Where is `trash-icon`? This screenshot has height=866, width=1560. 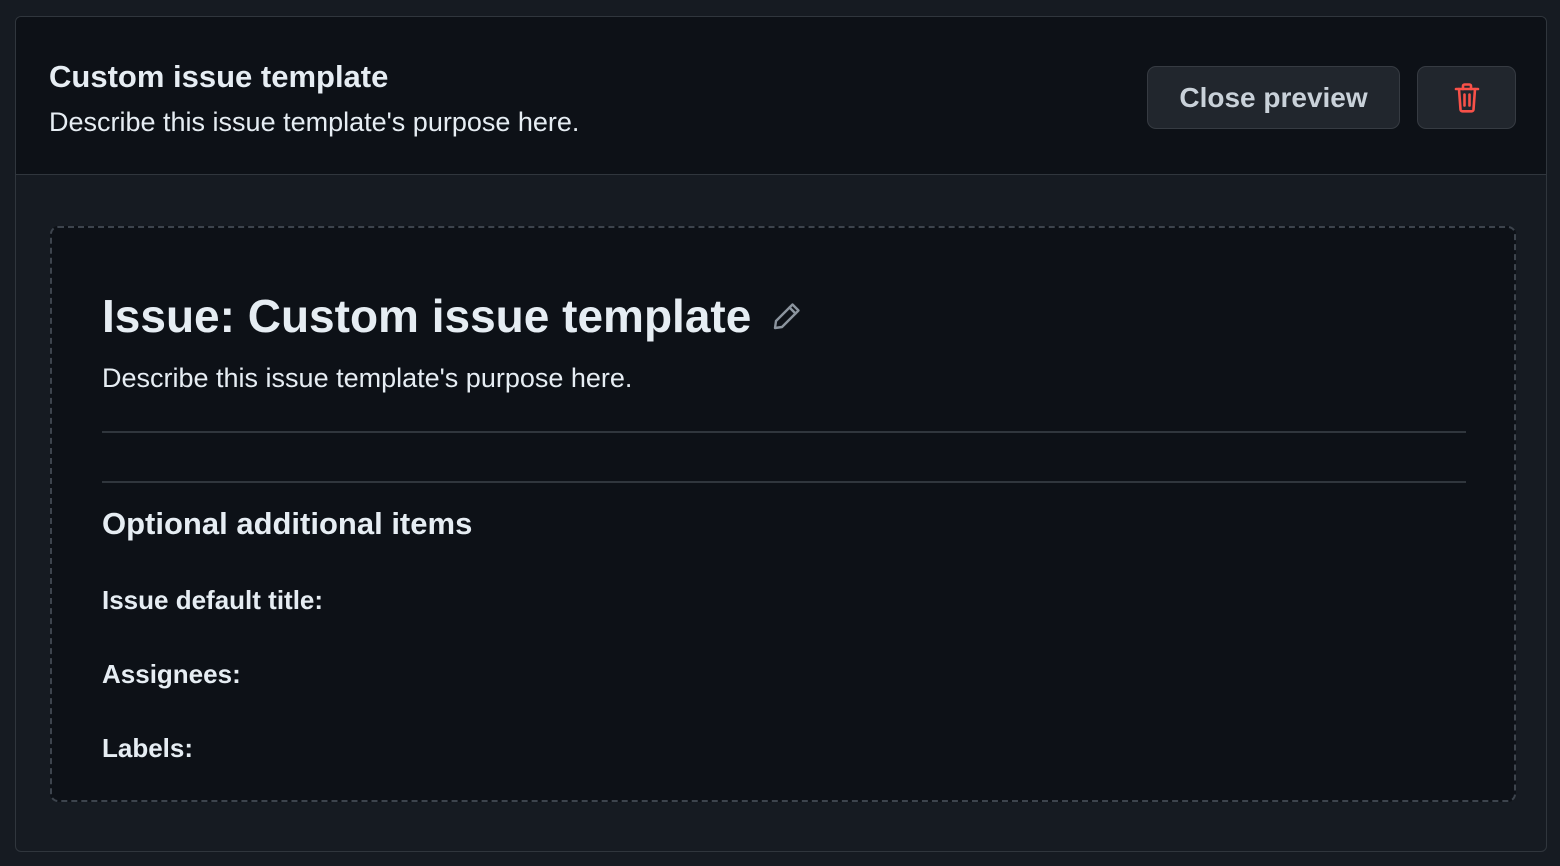 trash-icon is located at coordinates (1467, 98).